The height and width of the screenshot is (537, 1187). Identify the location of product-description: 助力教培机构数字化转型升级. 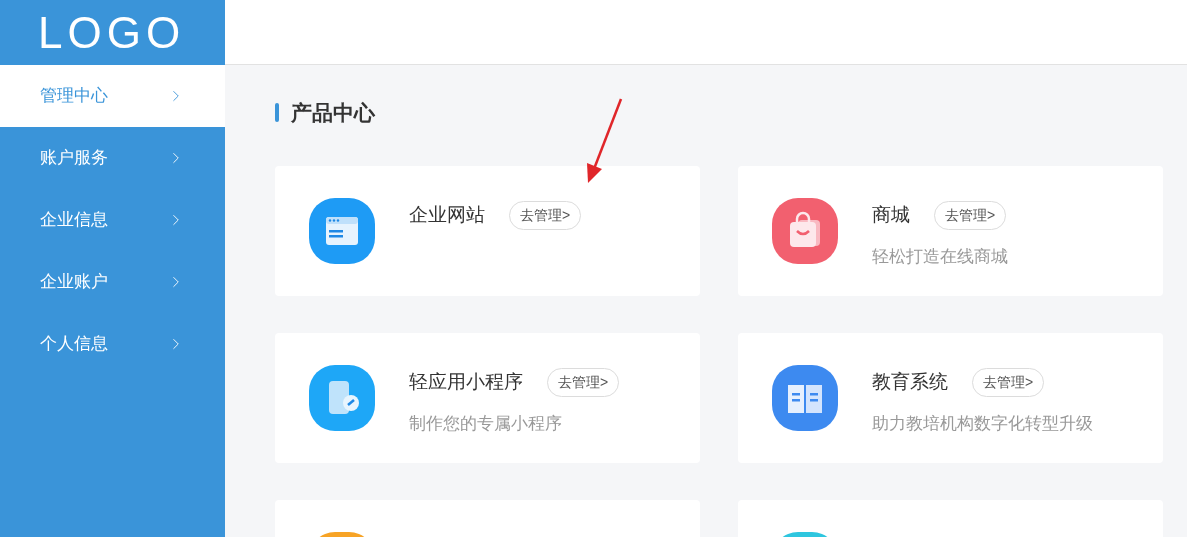
(982, 423).